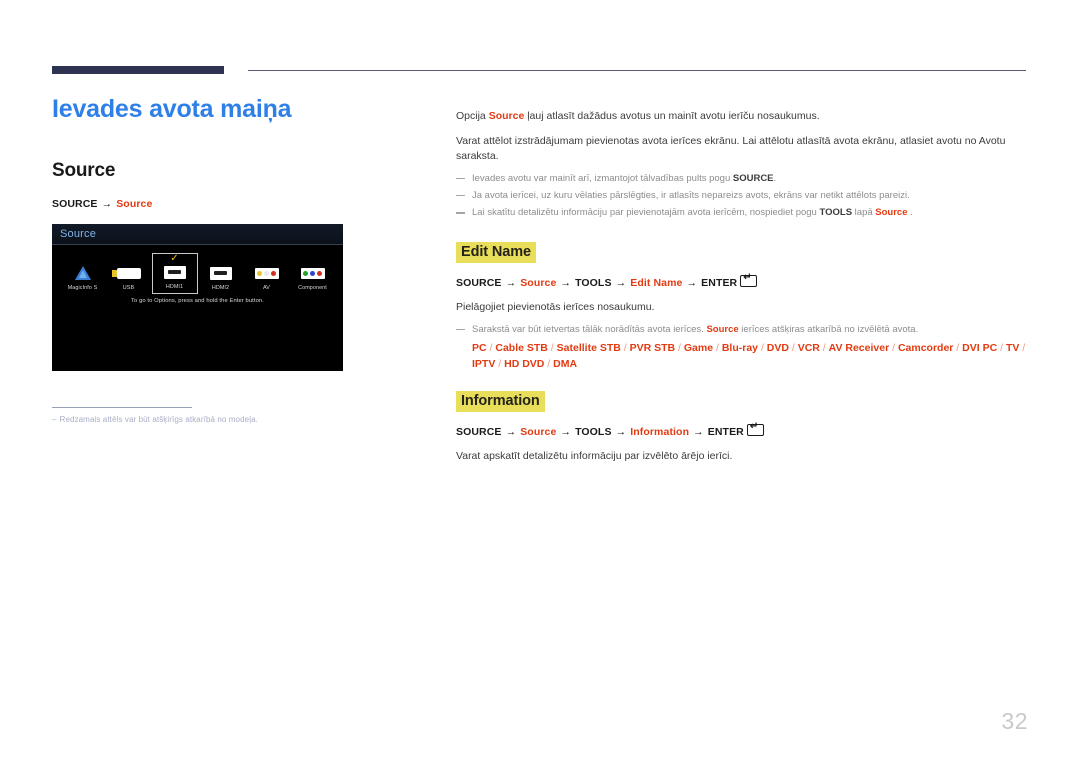 This screenshot has width=1080, height=763. Describe the element at coordinates (524, 364) in the screenshot. I see `device-type: HD DVD` at that location.